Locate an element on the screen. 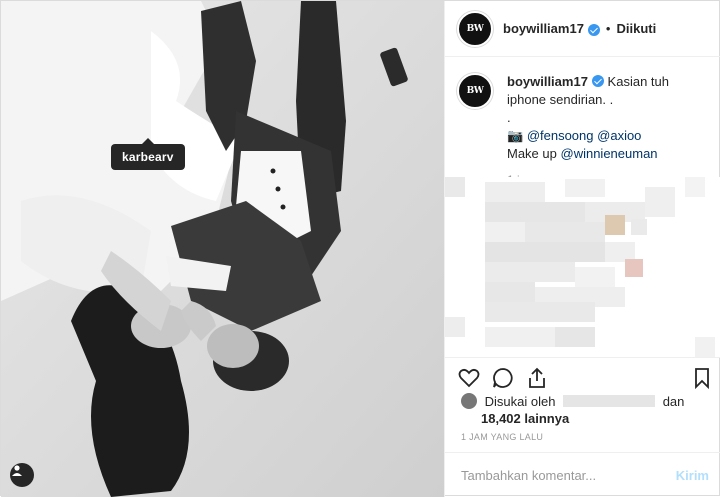  post-timestamp: 1 JAM YANG LALU is located at coordinates (502, 437).